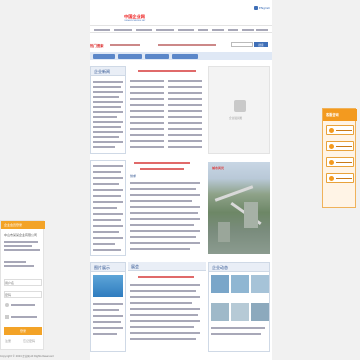 Image resolution: width=360 pixels, height=360 pixels. I want to click on bottom-gallery-title: 企业动态, so click(220, 267).